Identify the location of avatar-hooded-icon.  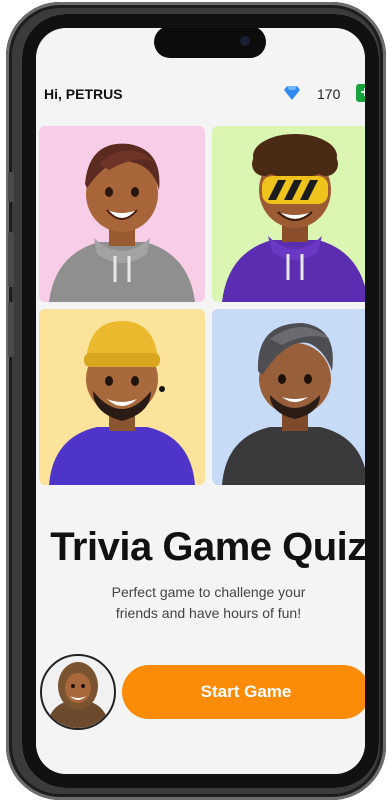
(78, 695).